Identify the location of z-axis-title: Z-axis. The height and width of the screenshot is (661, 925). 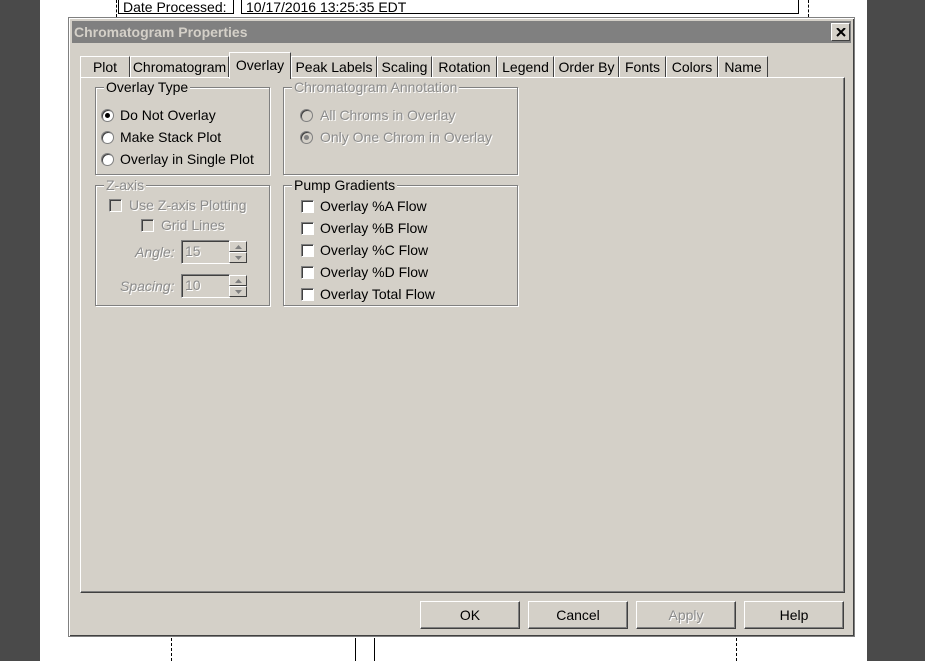
(125, 185).